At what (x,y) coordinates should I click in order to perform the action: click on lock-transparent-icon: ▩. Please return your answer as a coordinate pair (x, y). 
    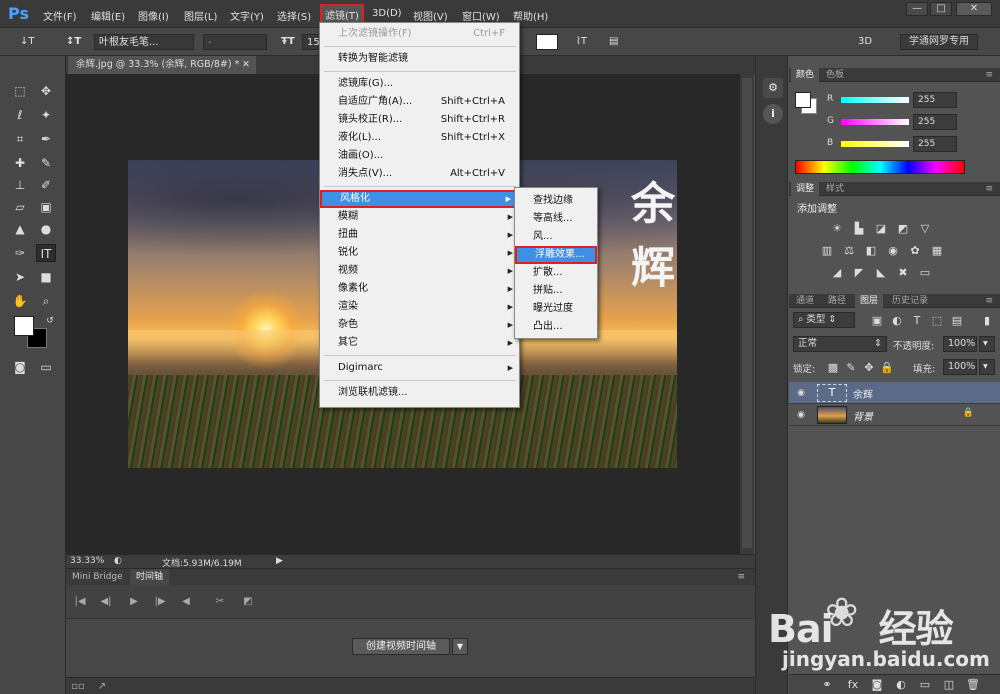
    Looking at the image, I should click on (833, 368).